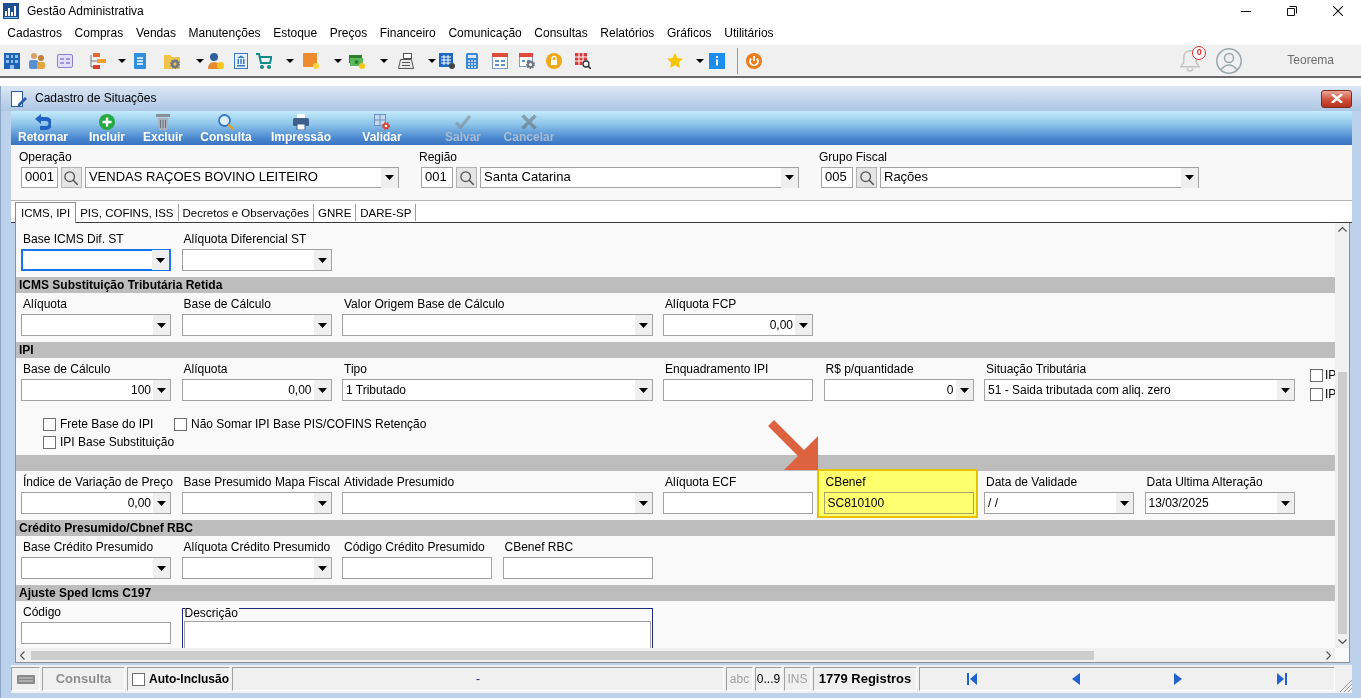  Describe the element at coordinates (22, 655) in the screenshot. I see `chevron-left-icon` at that location.